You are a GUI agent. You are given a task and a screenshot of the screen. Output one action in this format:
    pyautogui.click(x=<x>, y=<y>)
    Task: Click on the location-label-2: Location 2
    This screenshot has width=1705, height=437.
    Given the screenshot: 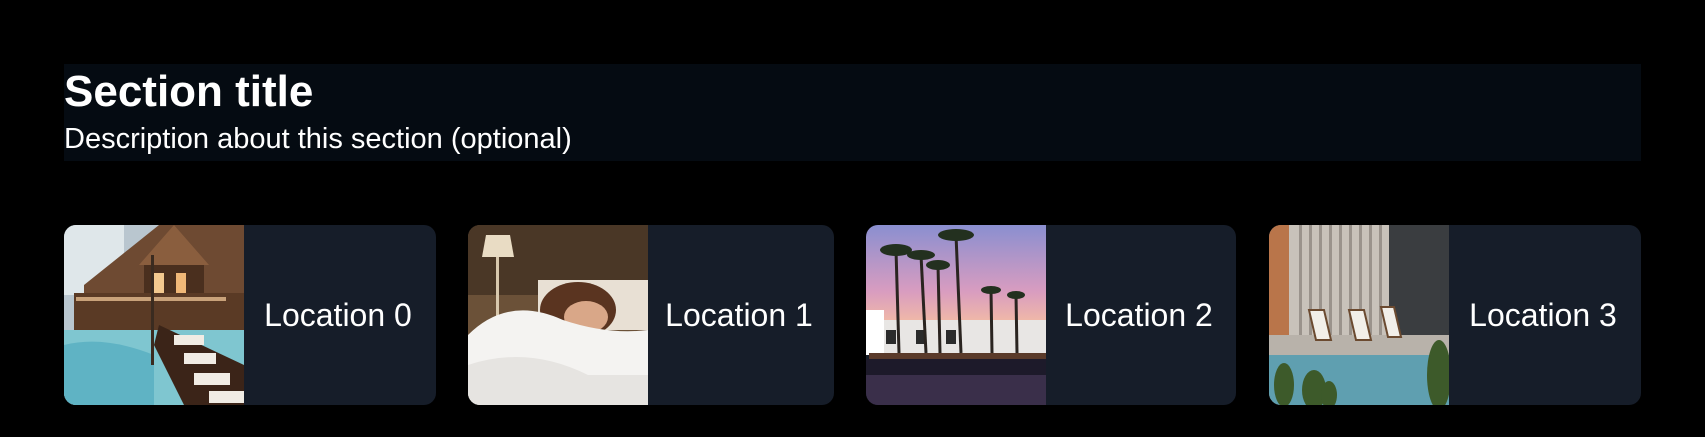 What is the action you would take?
    pyautogui.click(x=1139, y=314)
    